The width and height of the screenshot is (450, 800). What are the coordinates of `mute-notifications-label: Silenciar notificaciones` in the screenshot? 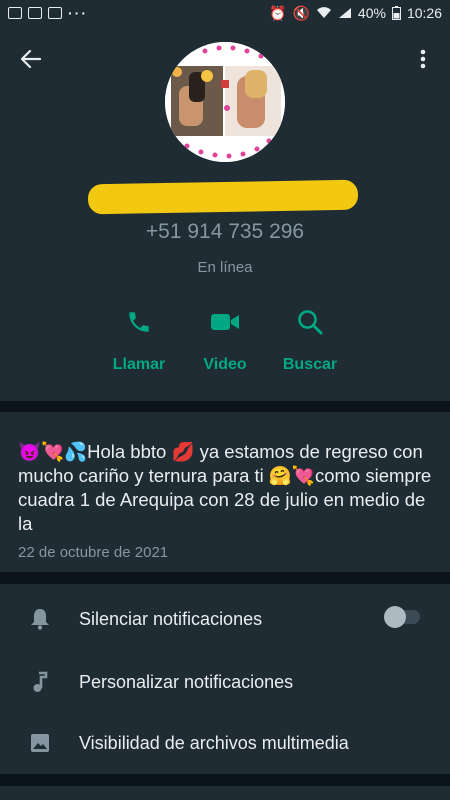 It's located at (171, 618).